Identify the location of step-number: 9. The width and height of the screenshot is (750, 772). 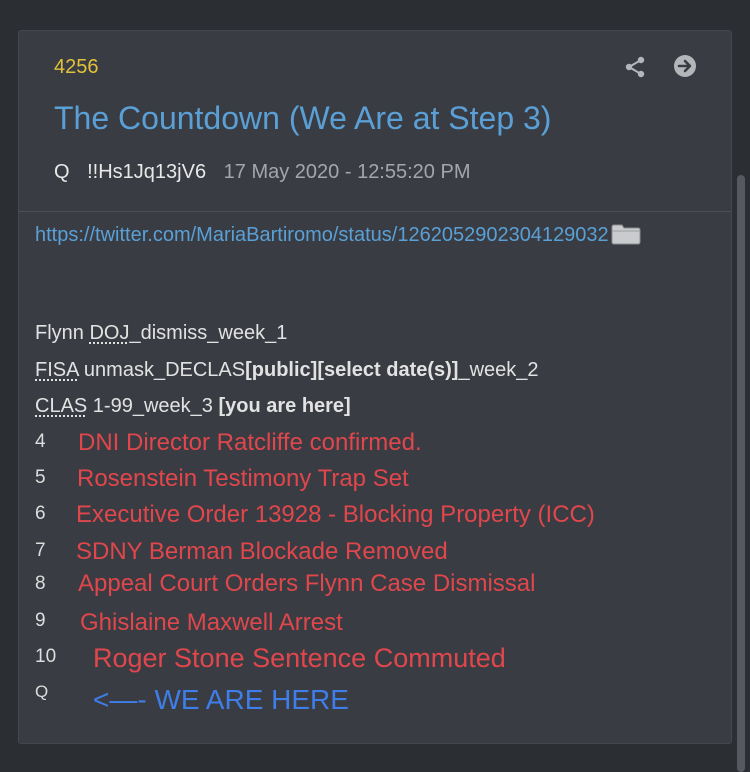
(40, 620).